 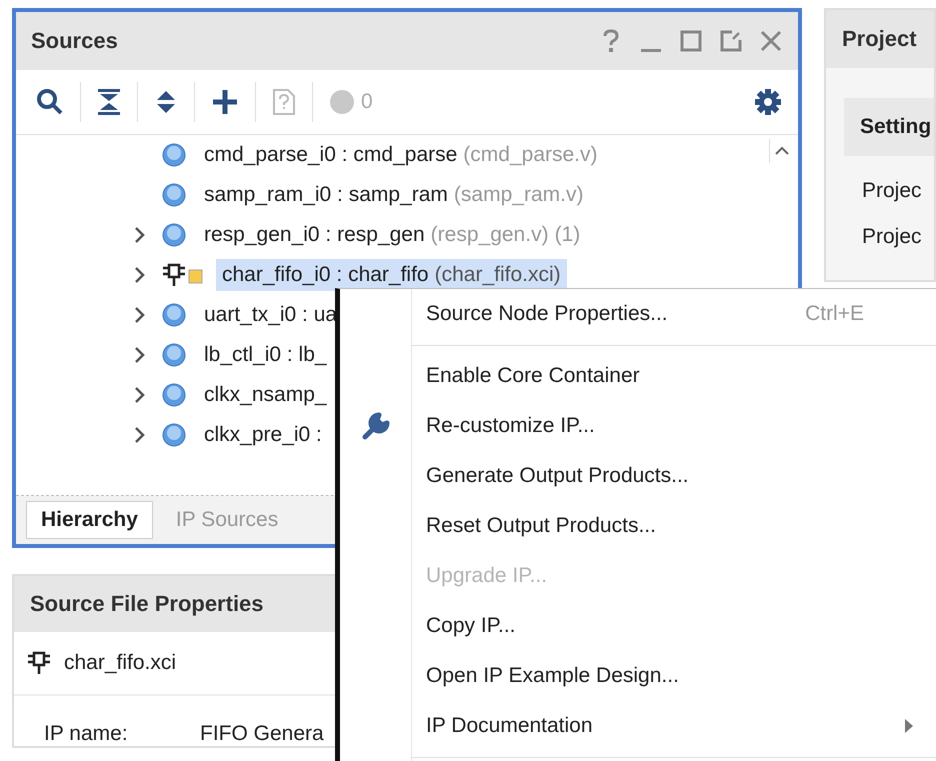 I want to click on panel-title: Sources, so click(x=74, y=41).